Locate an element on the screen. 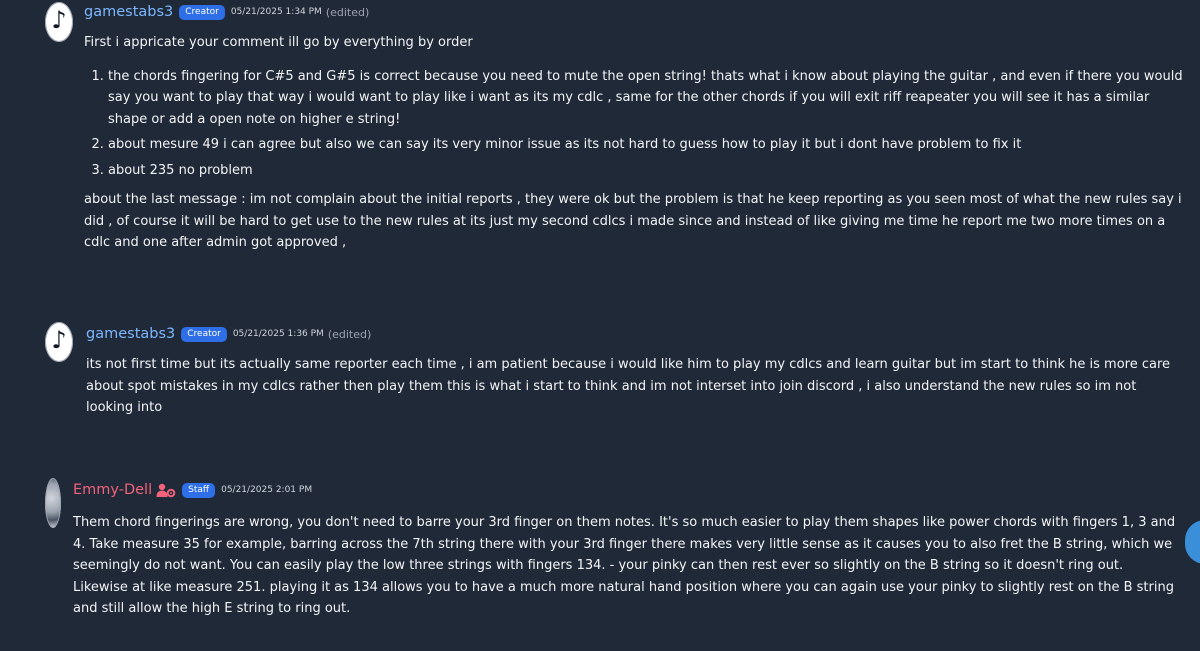 Image resolution: width=1200 pixels, height=651 pixels. user-gear-icon is located at coordinates (166, 490).